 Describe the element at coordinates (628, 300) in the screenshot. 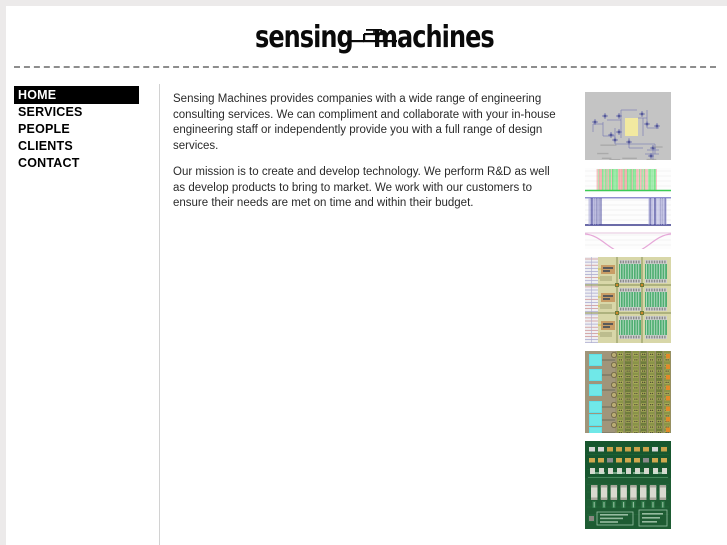

I see `thumbnail-ic-layout` at that location.